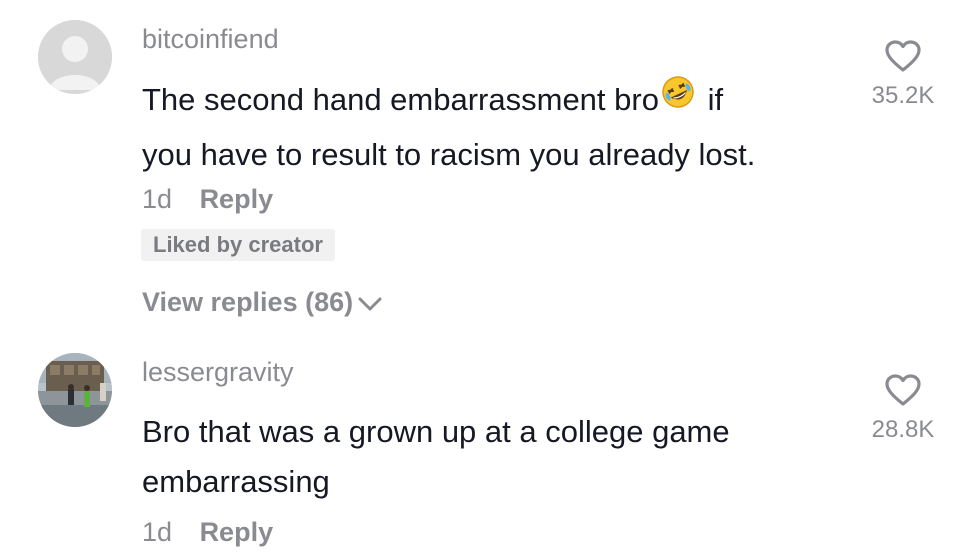 Image resolution: width=960 pixels, height=553 pixels. Describe the element at coordinates (238, 245) in the screenshot. I see `liked-by-creator-badge: Liked by creator` at that location.